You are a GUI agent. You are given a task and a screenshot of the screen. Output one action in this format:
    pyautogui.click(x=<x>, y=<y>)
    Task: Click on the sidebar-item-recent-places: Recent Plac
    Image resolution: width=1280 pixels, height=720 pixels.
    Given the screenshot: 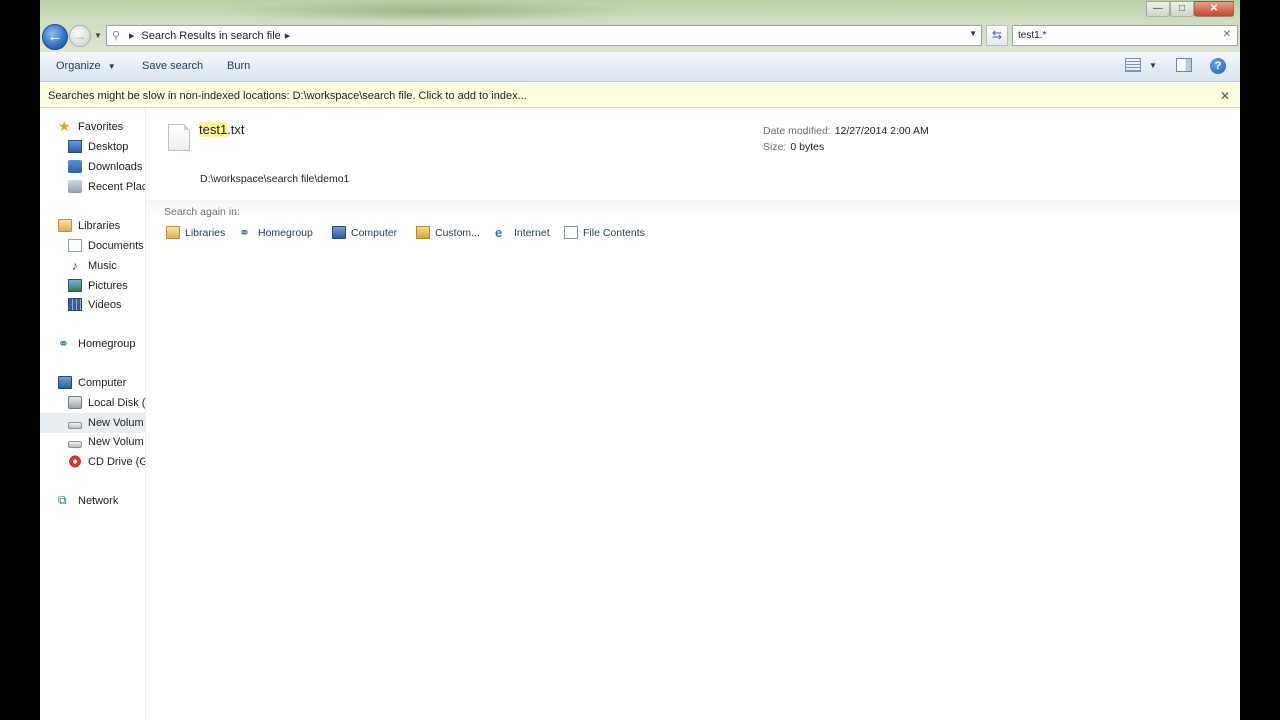 What is the action you would take?
    pyautogui.click(x=107, y=186)
    